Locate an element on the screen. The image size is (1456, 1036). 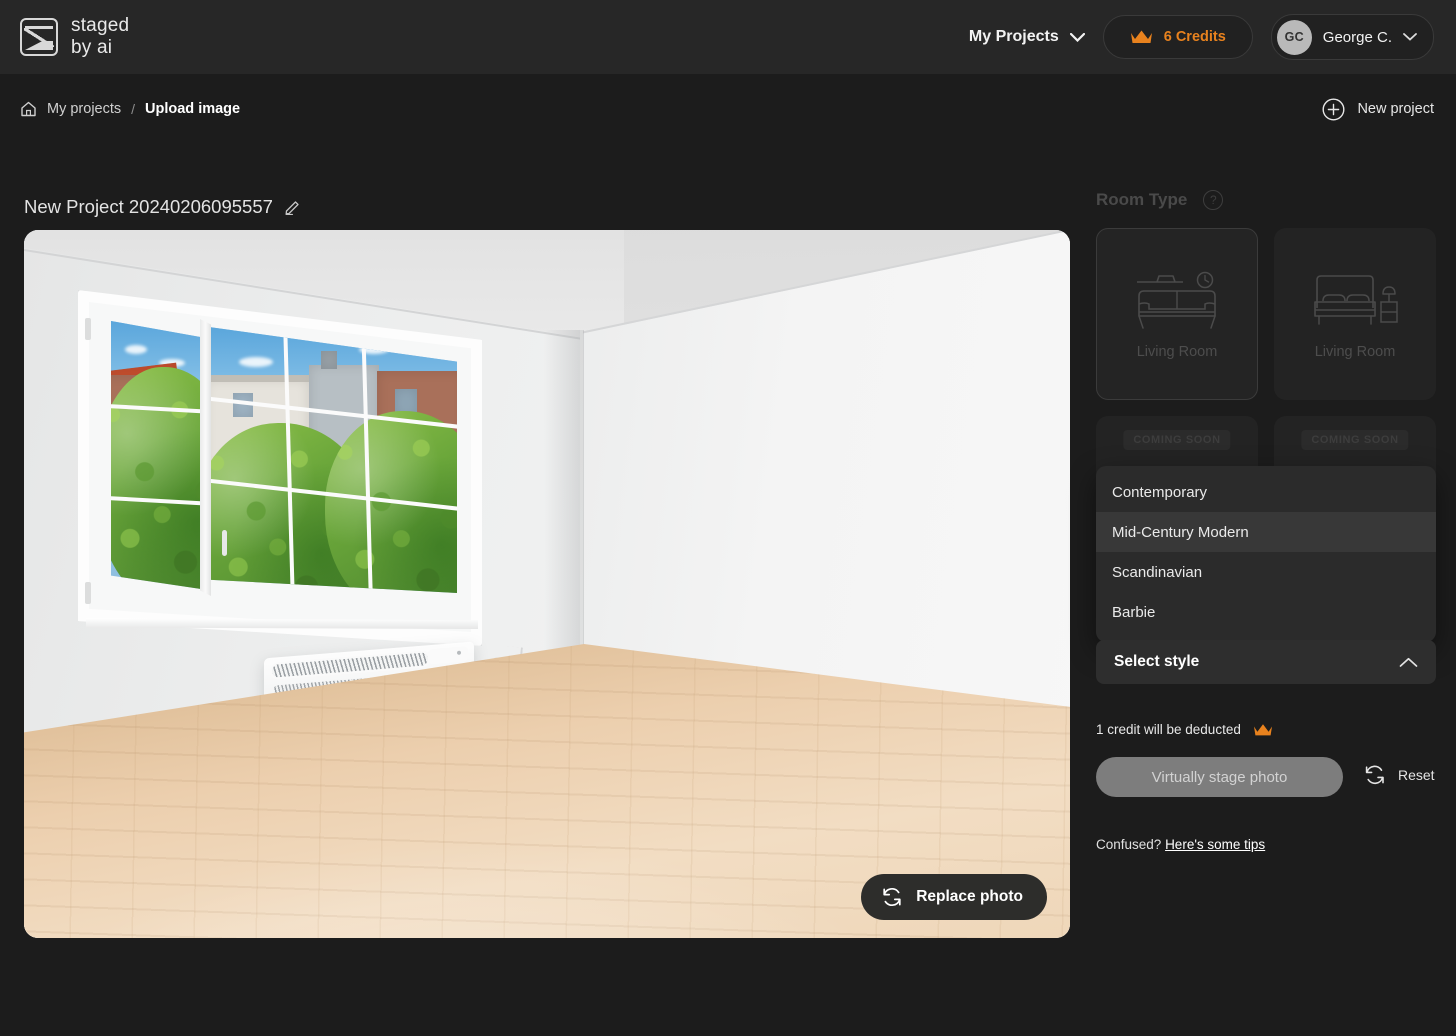
credit-note-label: 1 credit will be deducted is located at coordinates (1168, 729).